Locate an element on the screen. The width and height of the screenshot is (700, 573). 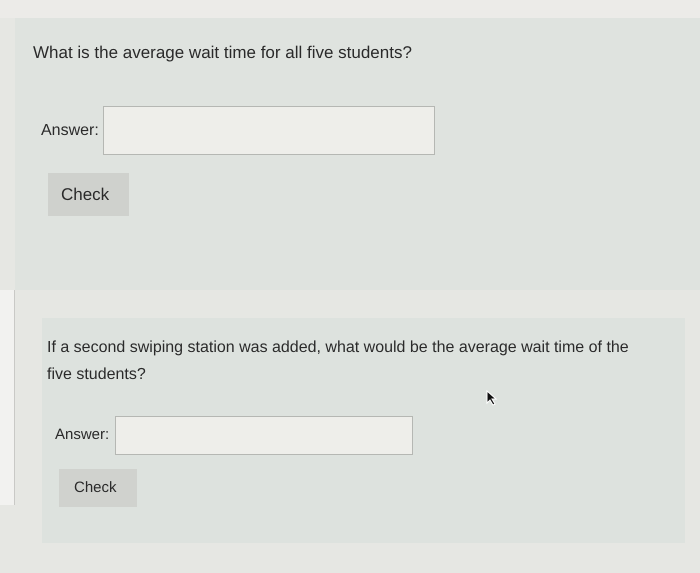
mouse-pointer-icon is located at coordinates (492, 398).